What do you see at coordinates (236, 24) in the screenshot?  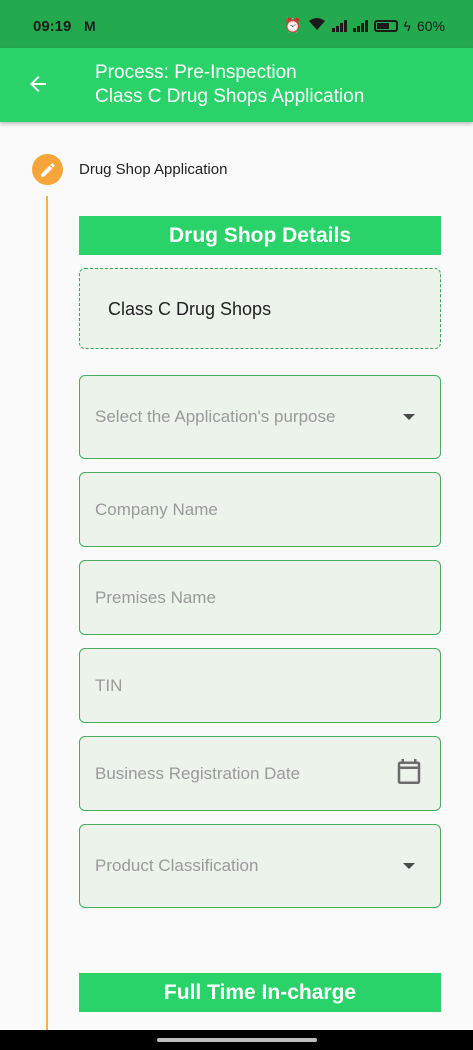 I see `status-bar: 09:19 M ⏰ ϟ 60%` at bounding box center [236, 24].